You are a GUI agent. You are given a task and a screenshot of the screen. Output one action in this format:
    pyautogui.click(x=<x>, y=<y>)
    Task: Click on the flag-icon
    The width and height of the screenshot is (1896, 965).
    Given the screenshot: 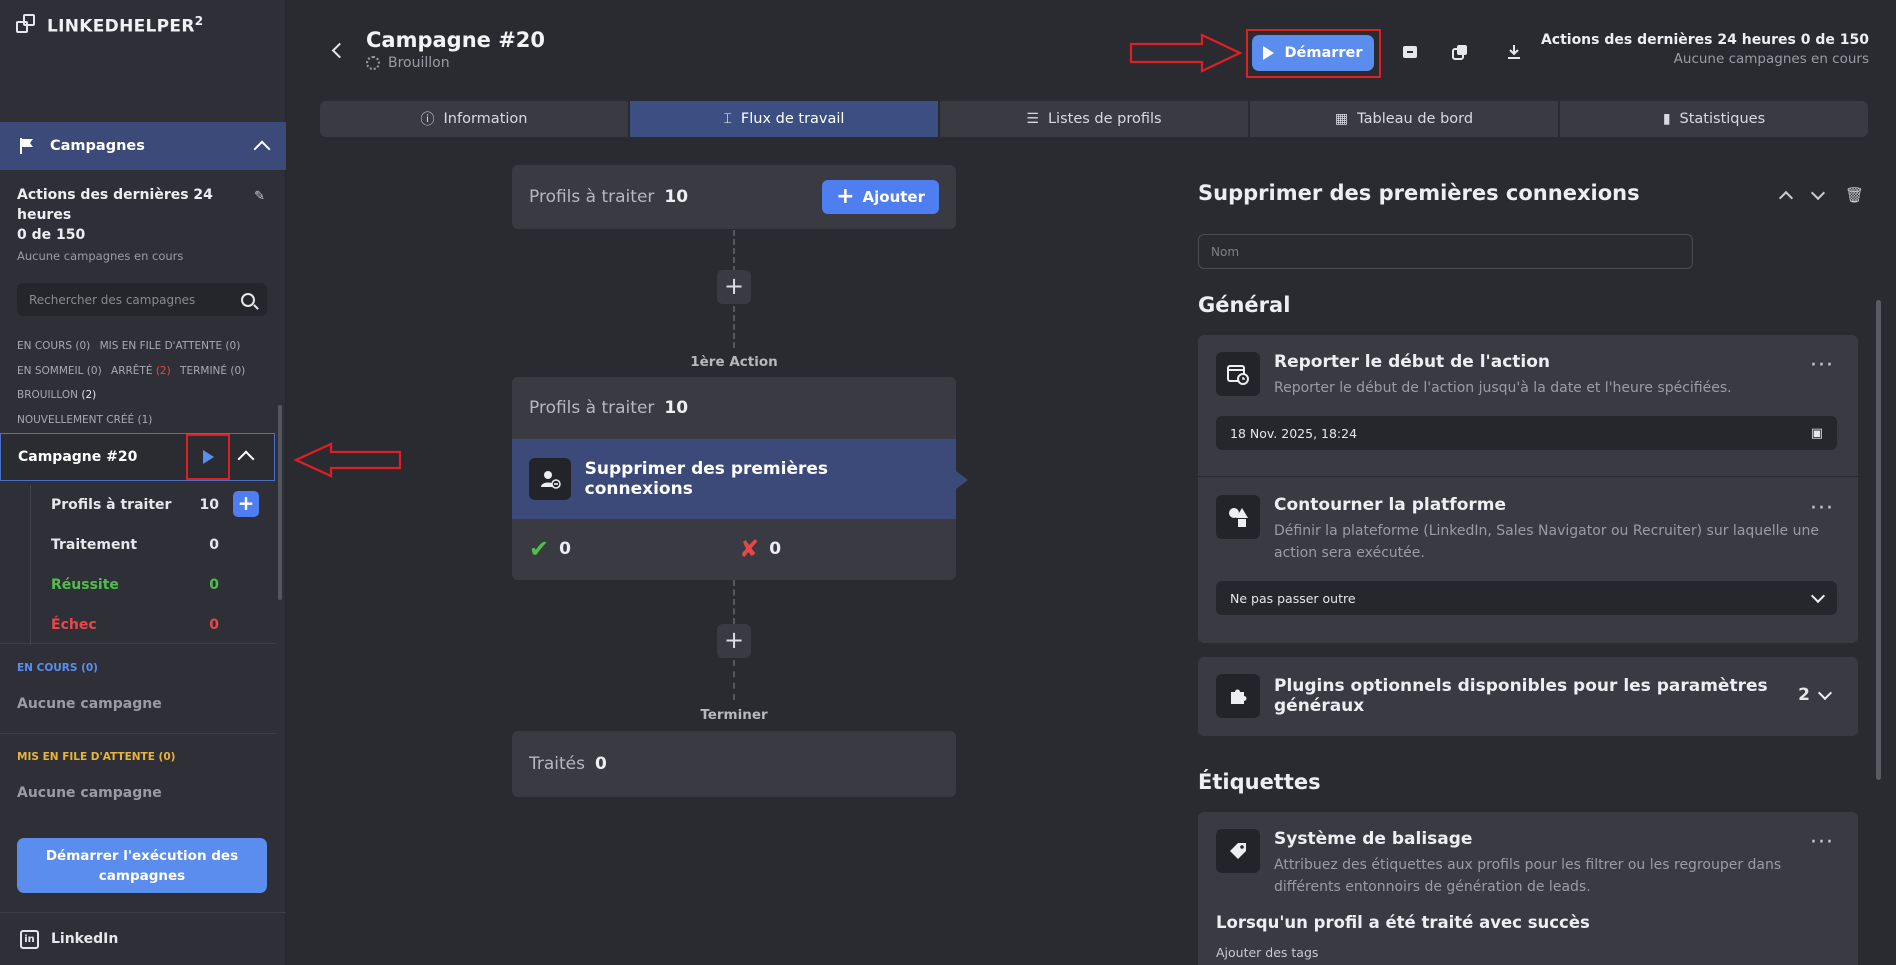 What is the action you would take?
    pyautogui.click(x=26, y=146)
    